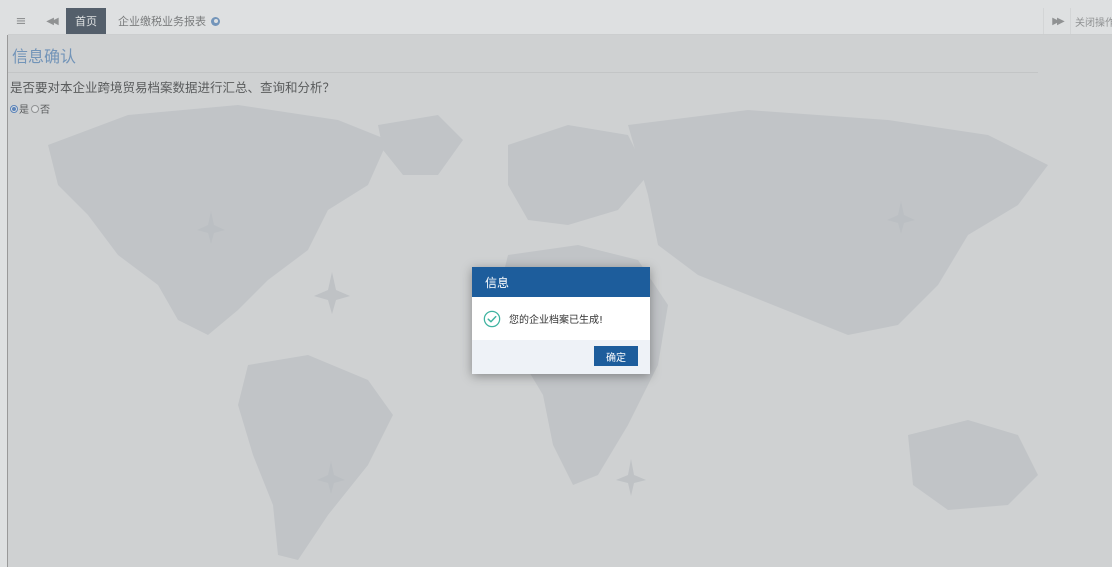  I want to click on check-circle-icon, so click(492, 318).